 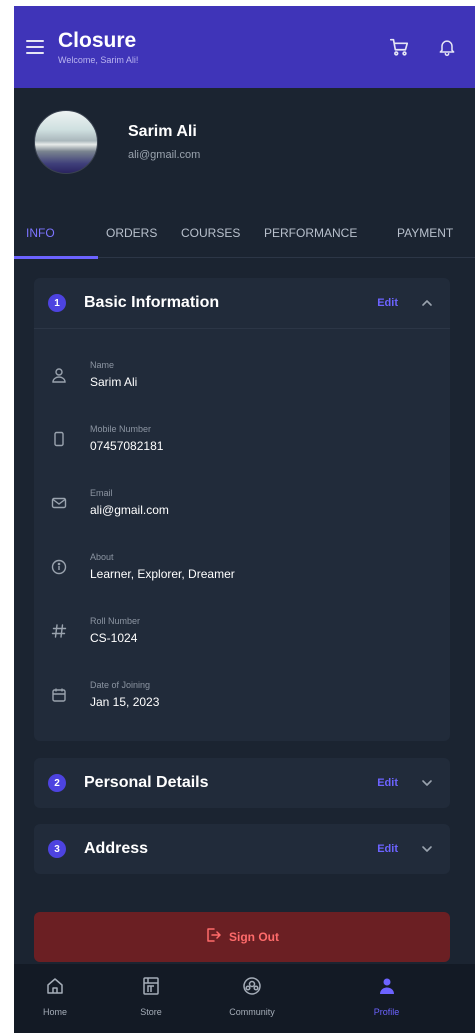 What do you see at coordinates (252, 1012) in the screenshot?
I see `nav-label: Community` at bounding box center [252, 1012].